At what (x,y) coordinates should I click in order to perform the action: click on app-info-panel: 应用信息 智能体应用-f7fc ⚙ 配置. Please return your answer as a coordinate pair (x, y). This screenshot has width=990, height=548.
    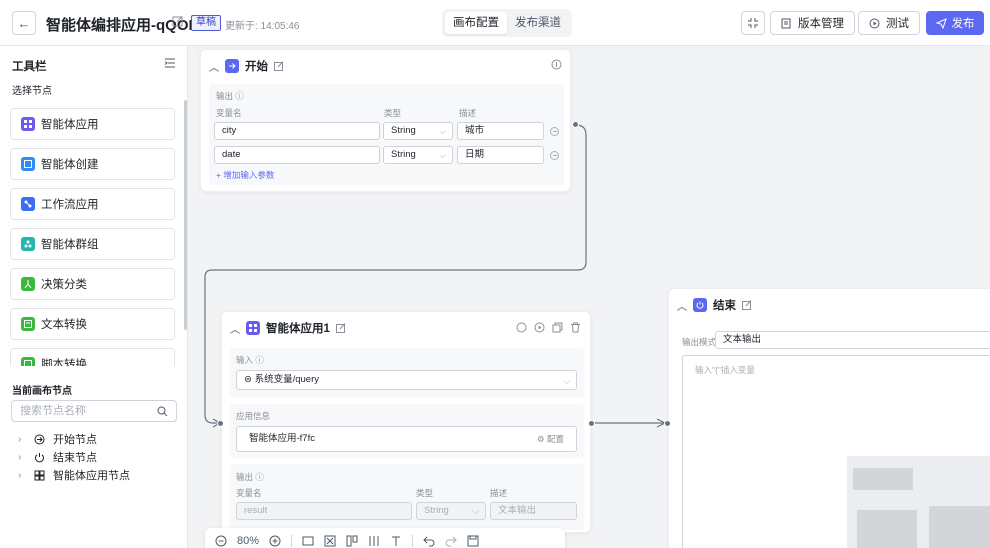
    Looking at the image, I should click on (407, 431).